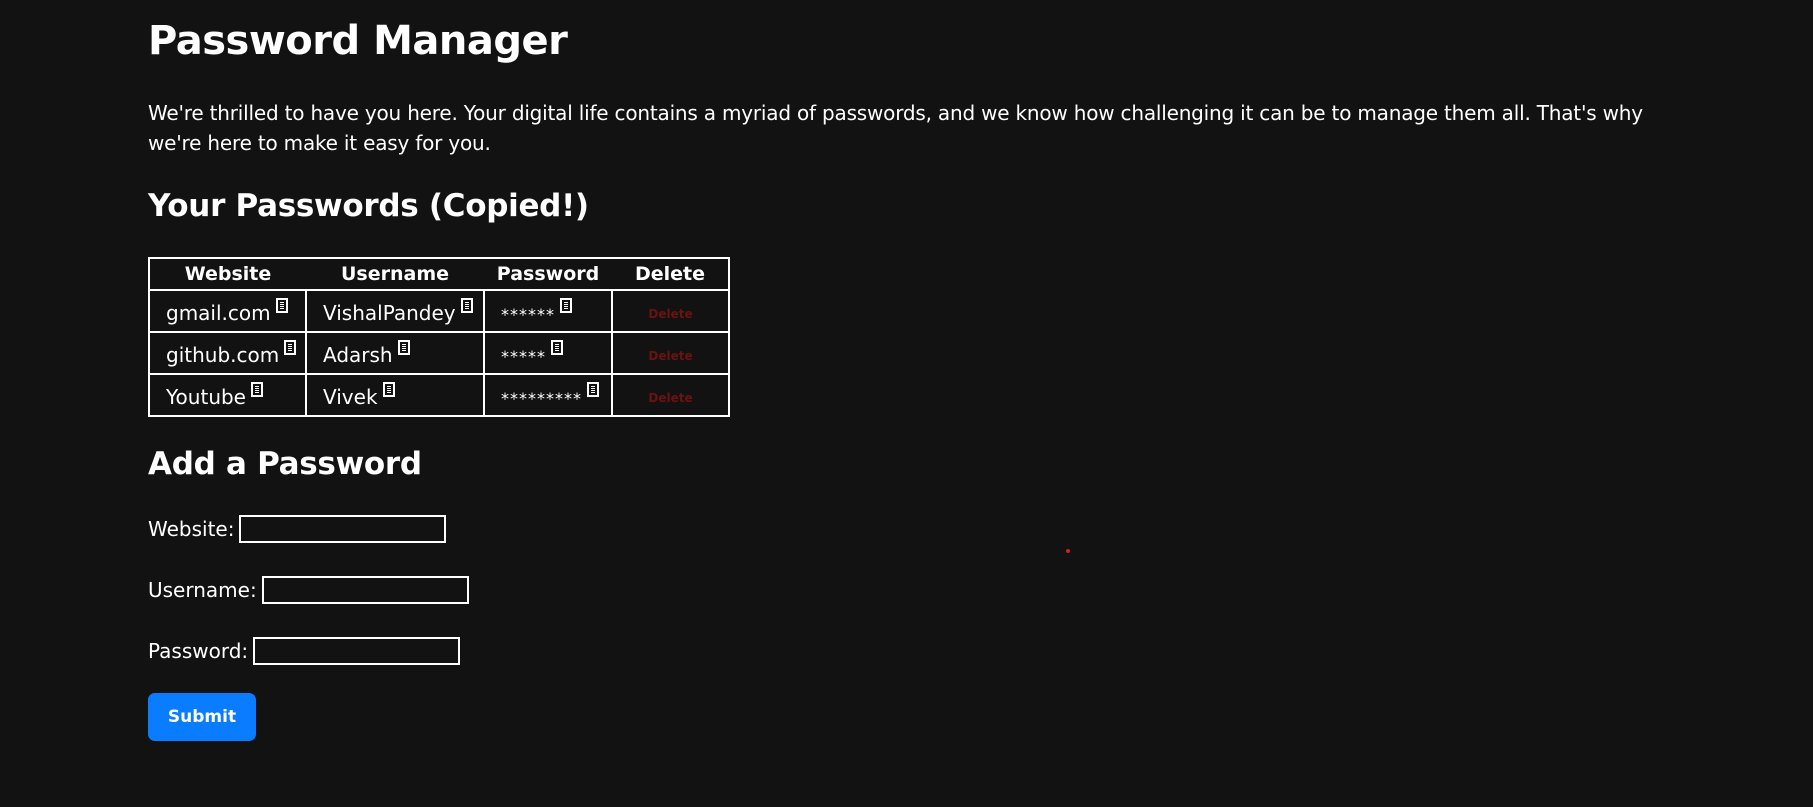  I want to click on table-row: github.com Adarsh ***** Delete, so click(439, 353).